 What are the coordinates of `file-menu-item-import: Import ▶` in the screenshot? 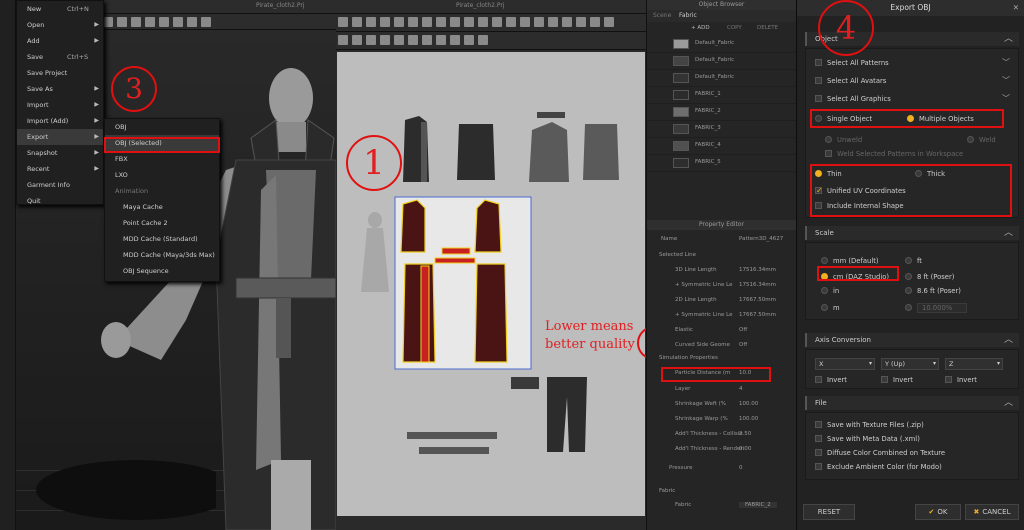 It's located at (60, 105).